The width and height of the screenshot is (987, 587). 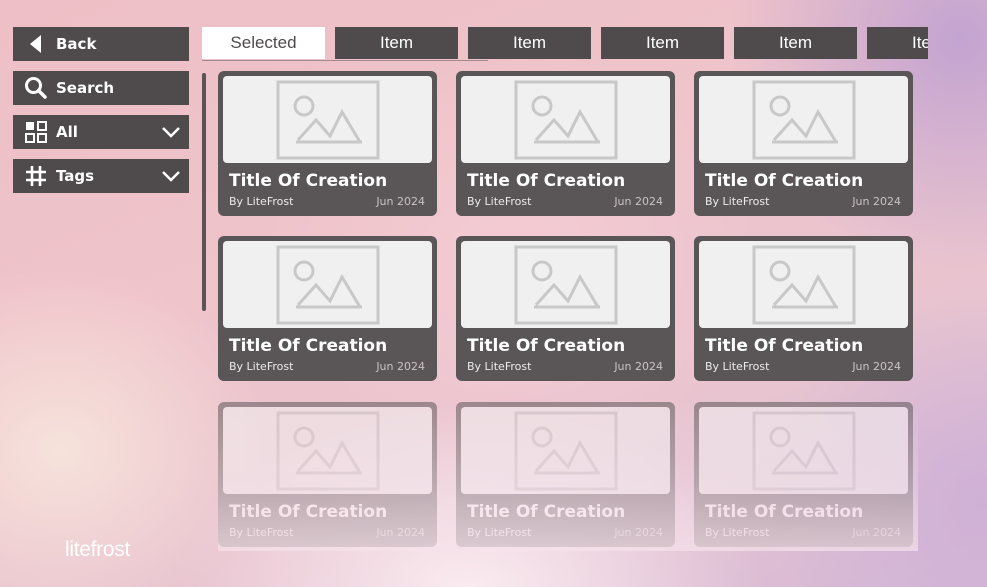 I want to click on tab-selected: Selected, so click(x=263, y=43).